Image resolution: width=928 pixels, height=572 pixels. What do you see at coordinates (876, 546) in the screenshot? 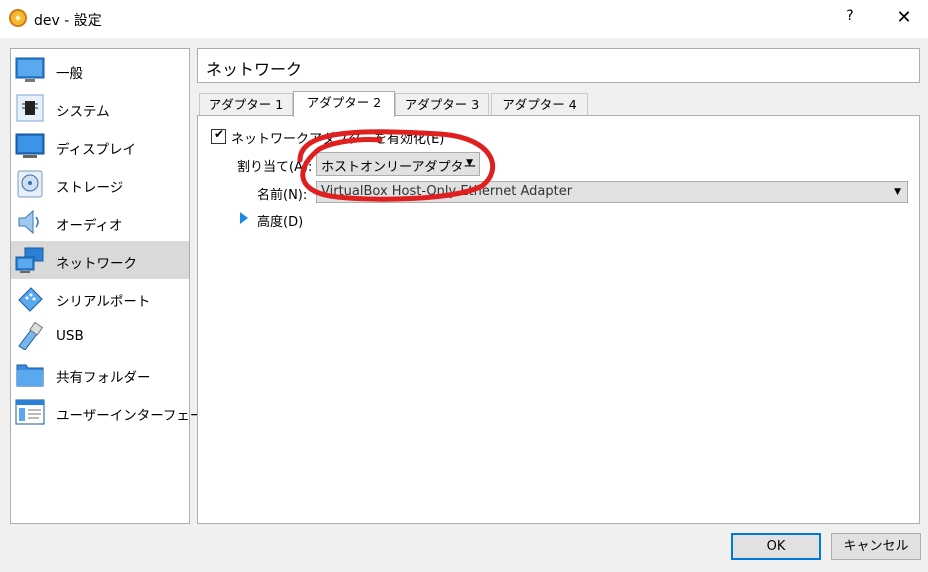
I see `cancel-button: キャンセル` at bounding box center [876, 546].